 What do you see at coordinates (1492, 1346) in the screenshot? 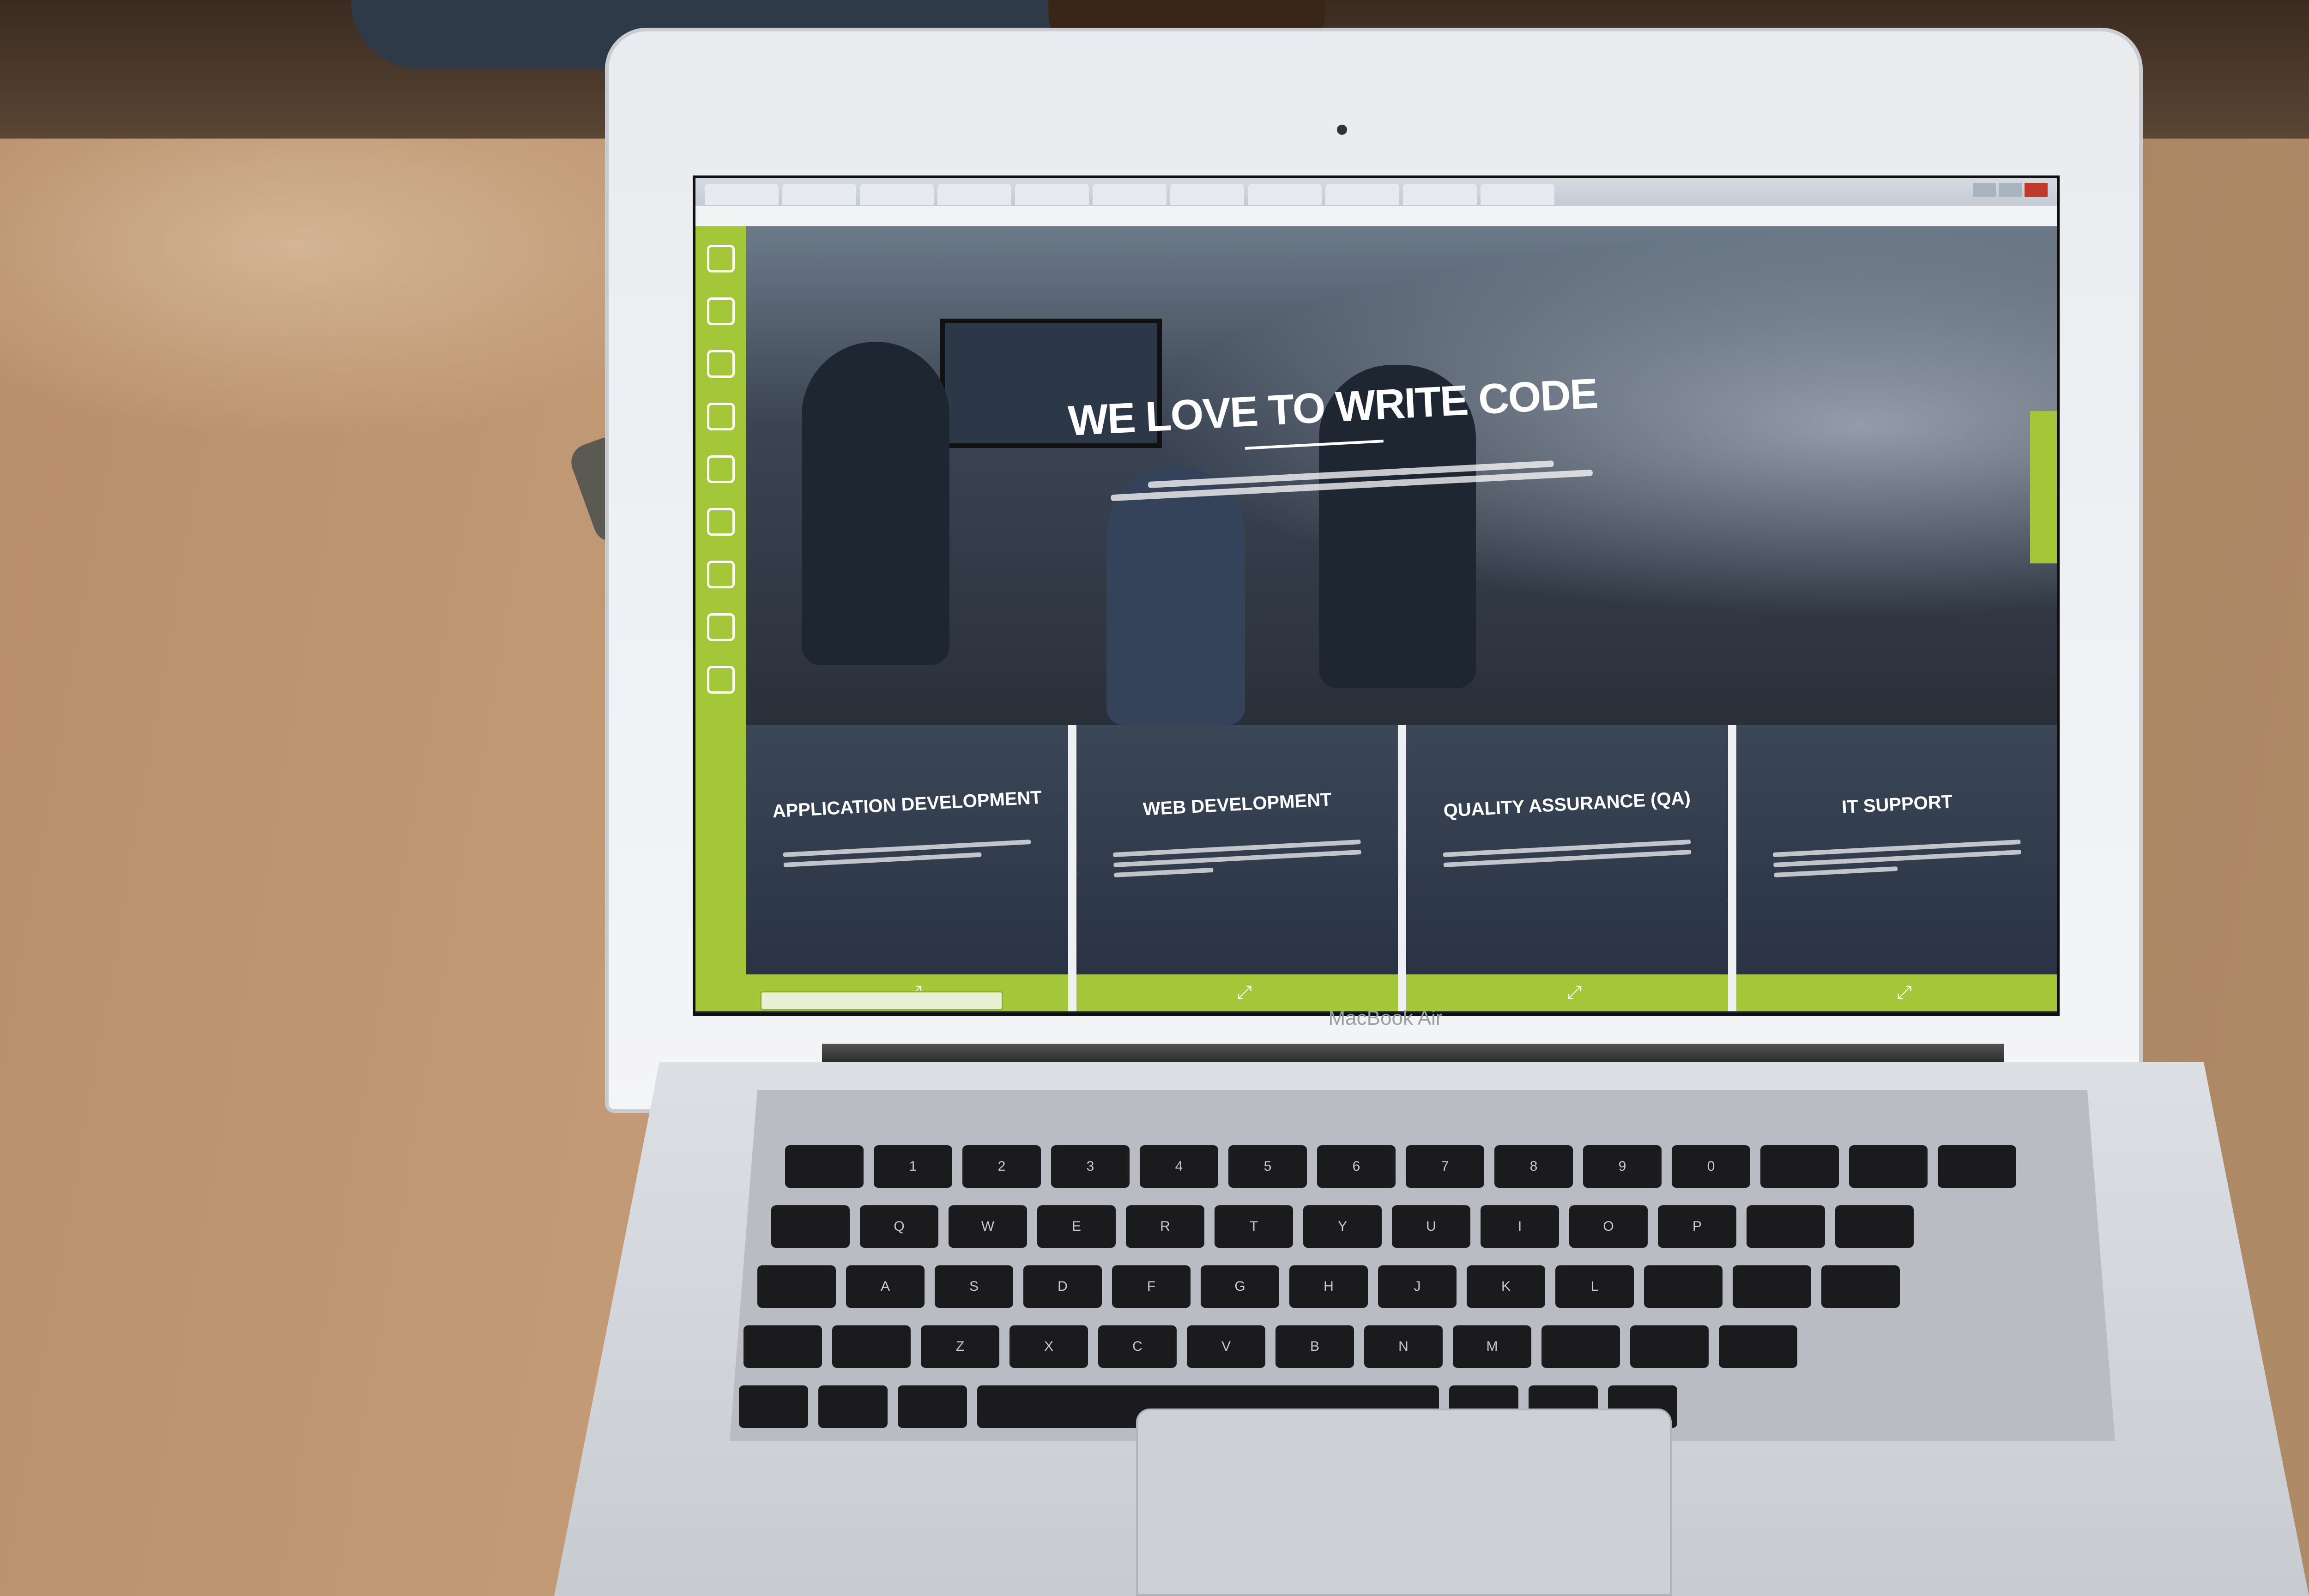
I see `key: M` at bounding box center [1492, 1346].